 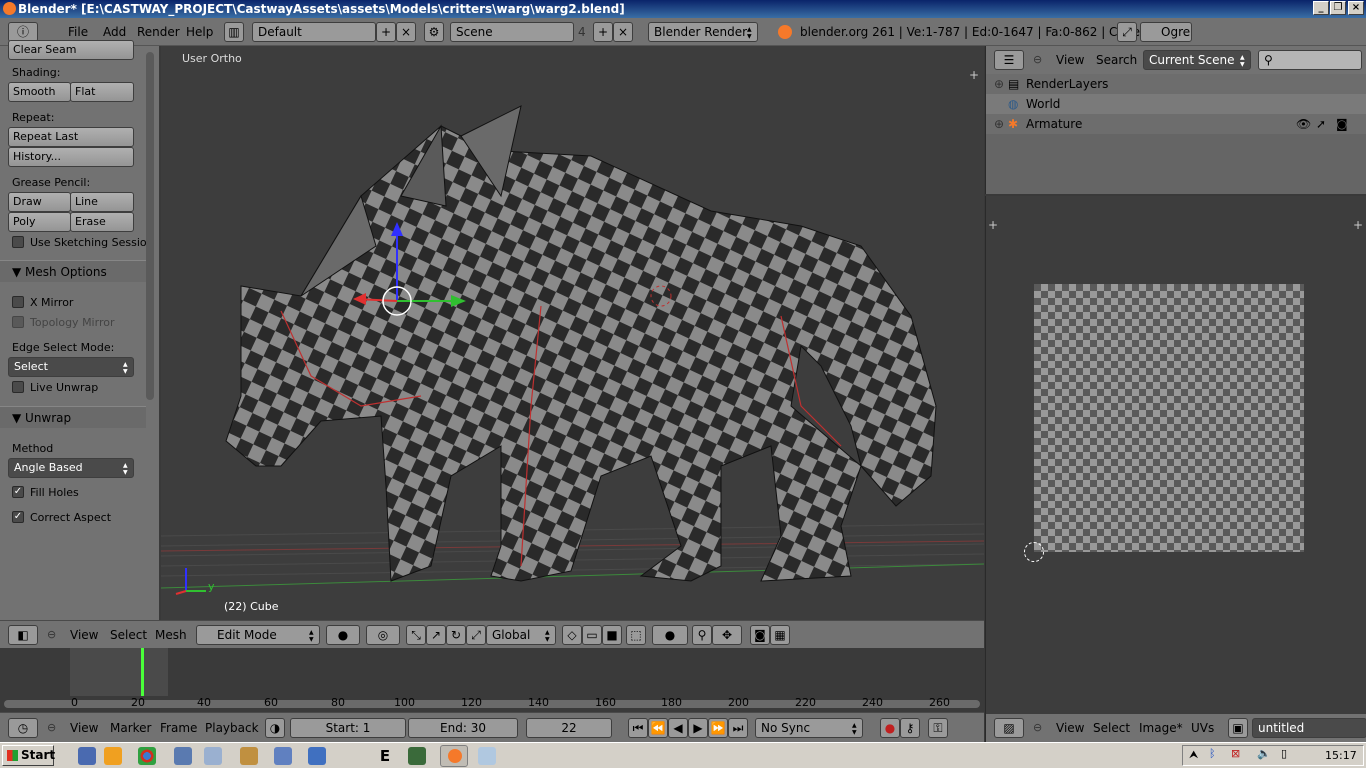 I want to click on repeat-last-button: Repeat Last, so click(x=71, y=137).